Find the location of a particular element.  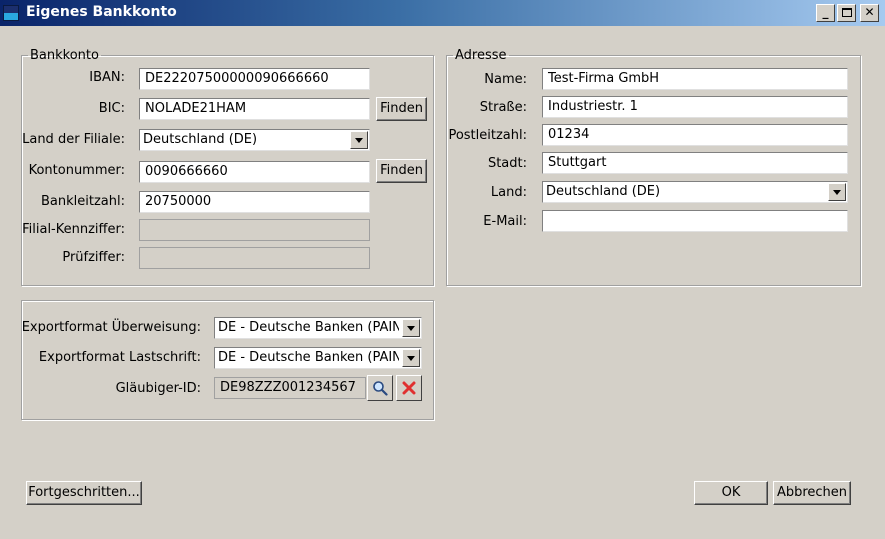

email-label: E-Mail: is located at coordinates (505, 221).